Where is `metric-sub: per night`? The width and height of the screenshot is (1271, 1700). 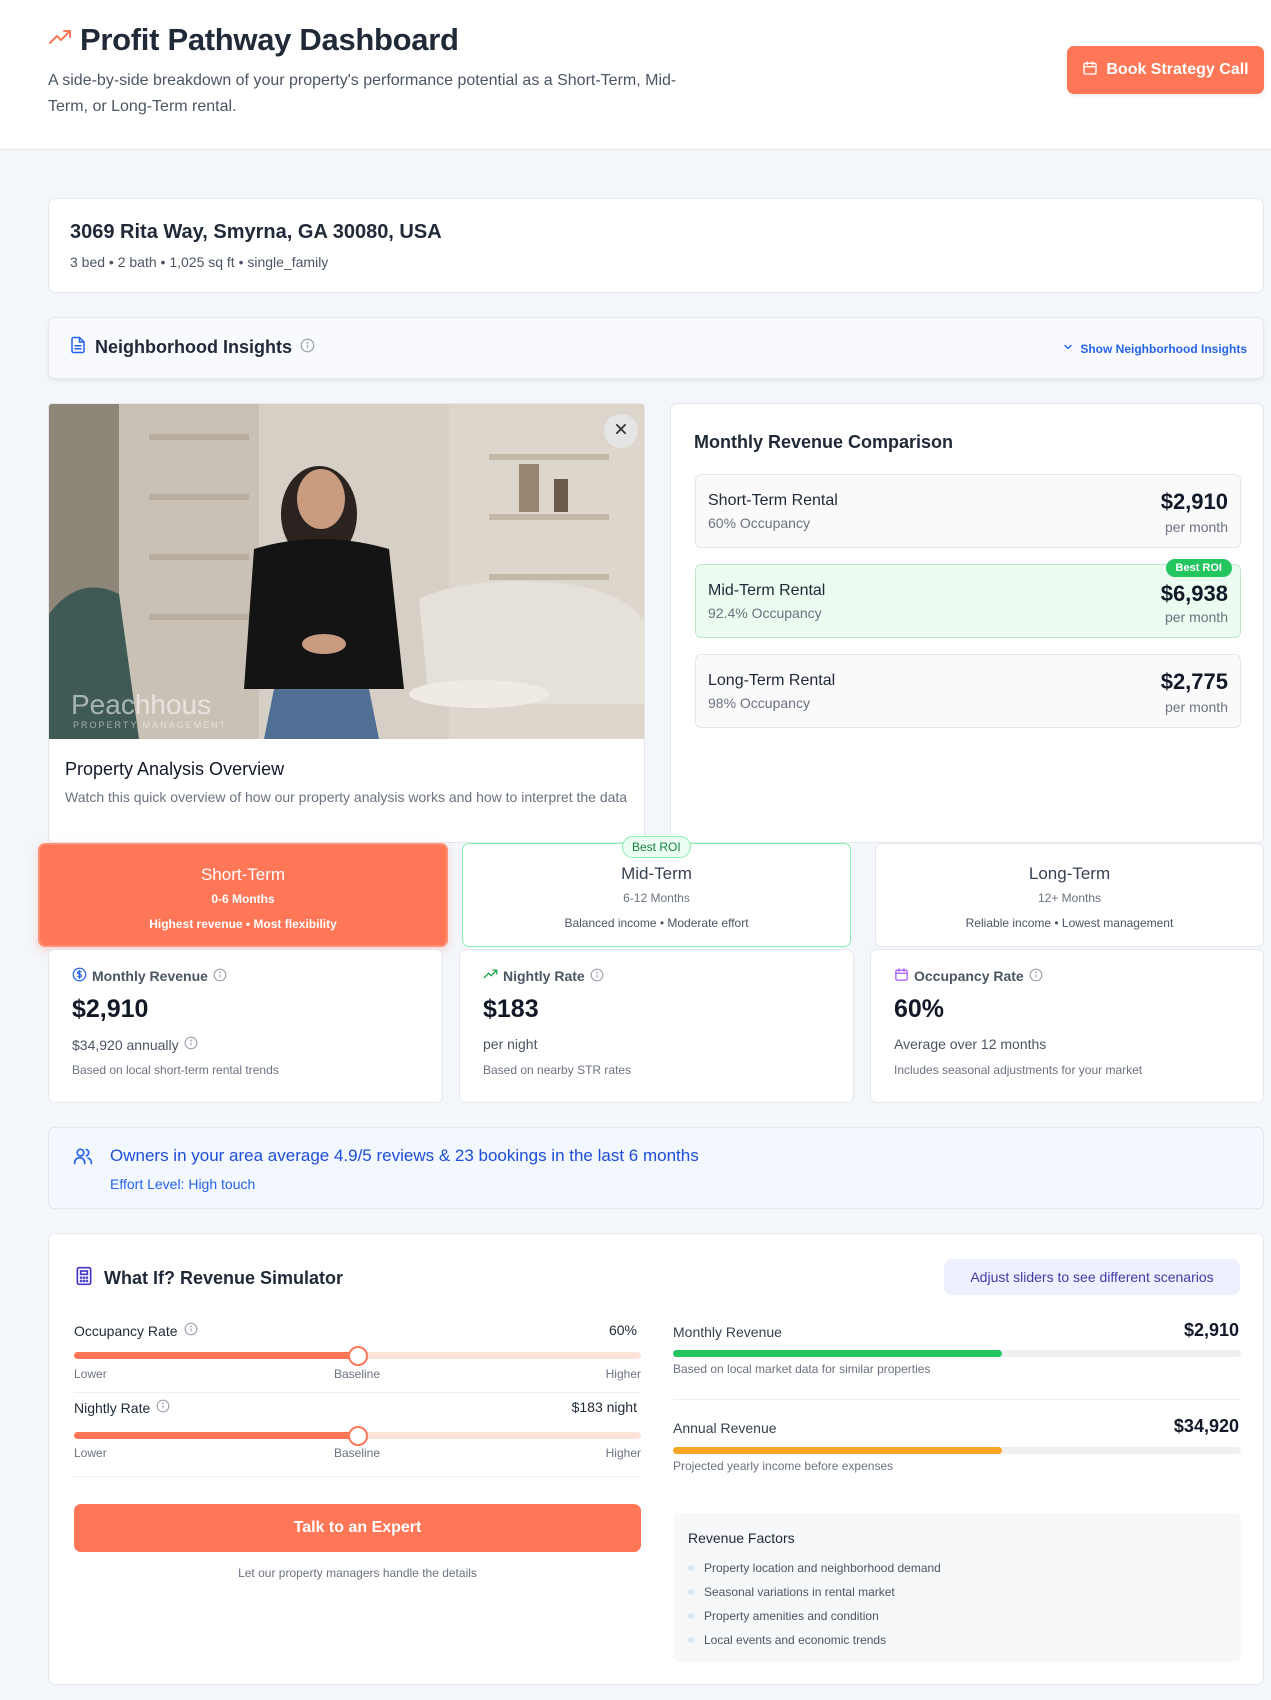 metric-sub: per night is located at coordinates (510, 1044).